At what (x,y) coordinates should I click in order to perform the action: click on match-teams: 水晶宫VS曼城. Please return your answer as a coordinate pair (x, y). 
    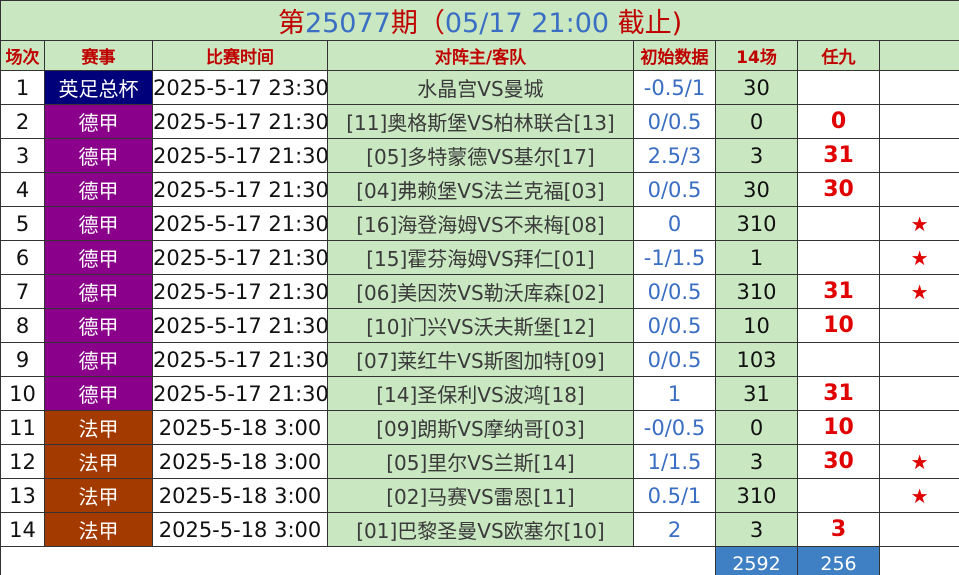
    Looking at the image, I should click on (481, 88).